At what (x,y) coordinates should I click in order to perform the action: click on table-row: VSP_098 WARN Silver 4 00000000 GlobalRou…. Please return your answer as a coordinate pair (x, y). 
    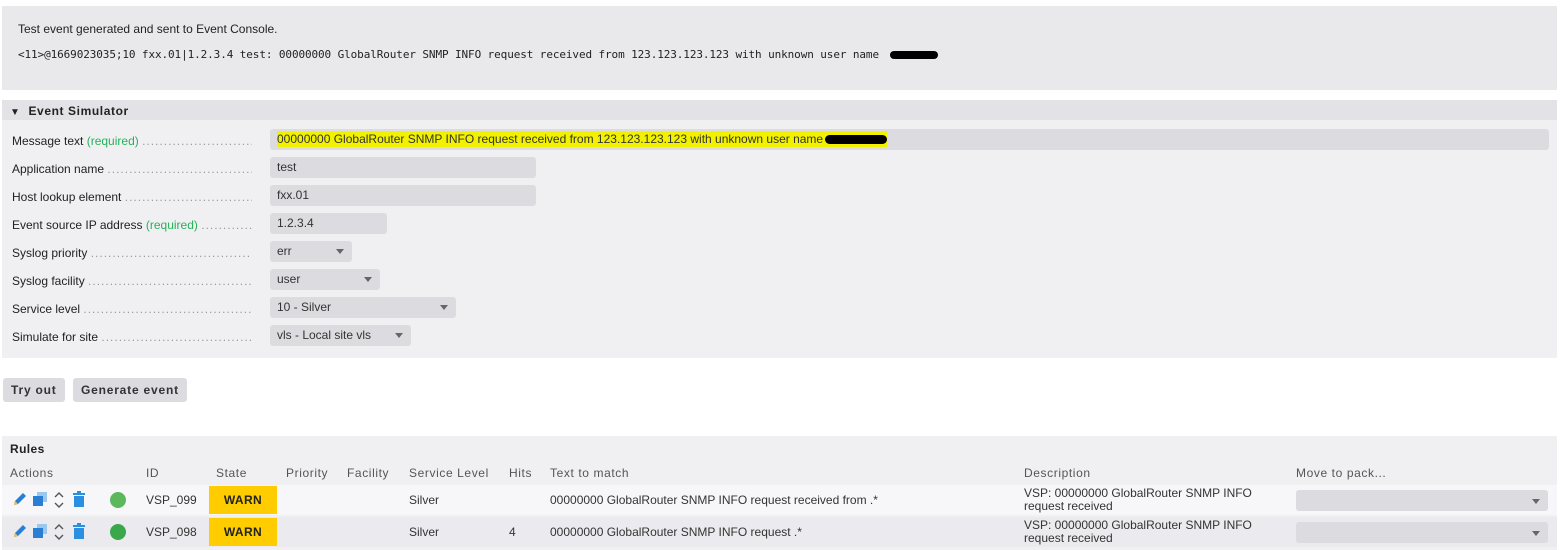
    Looking at the image, I should click on (779, 532).